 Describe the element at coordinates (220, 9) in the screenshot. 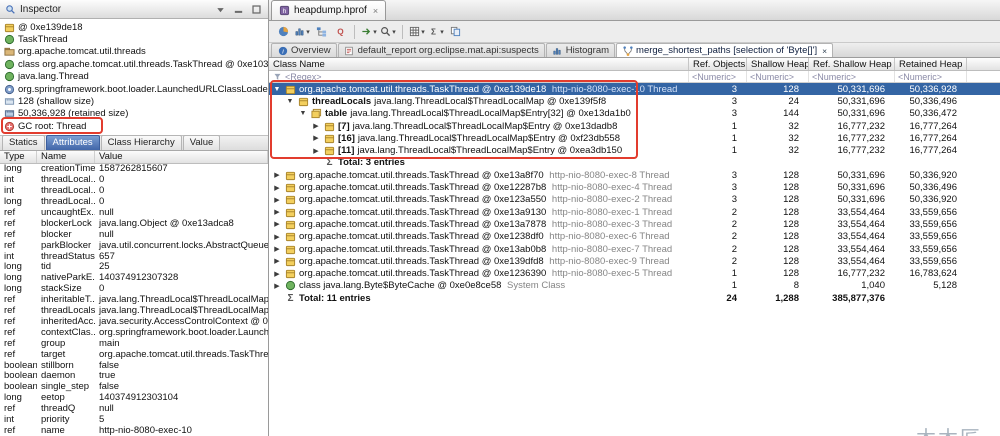

I see `view-menu-icon` at that location.